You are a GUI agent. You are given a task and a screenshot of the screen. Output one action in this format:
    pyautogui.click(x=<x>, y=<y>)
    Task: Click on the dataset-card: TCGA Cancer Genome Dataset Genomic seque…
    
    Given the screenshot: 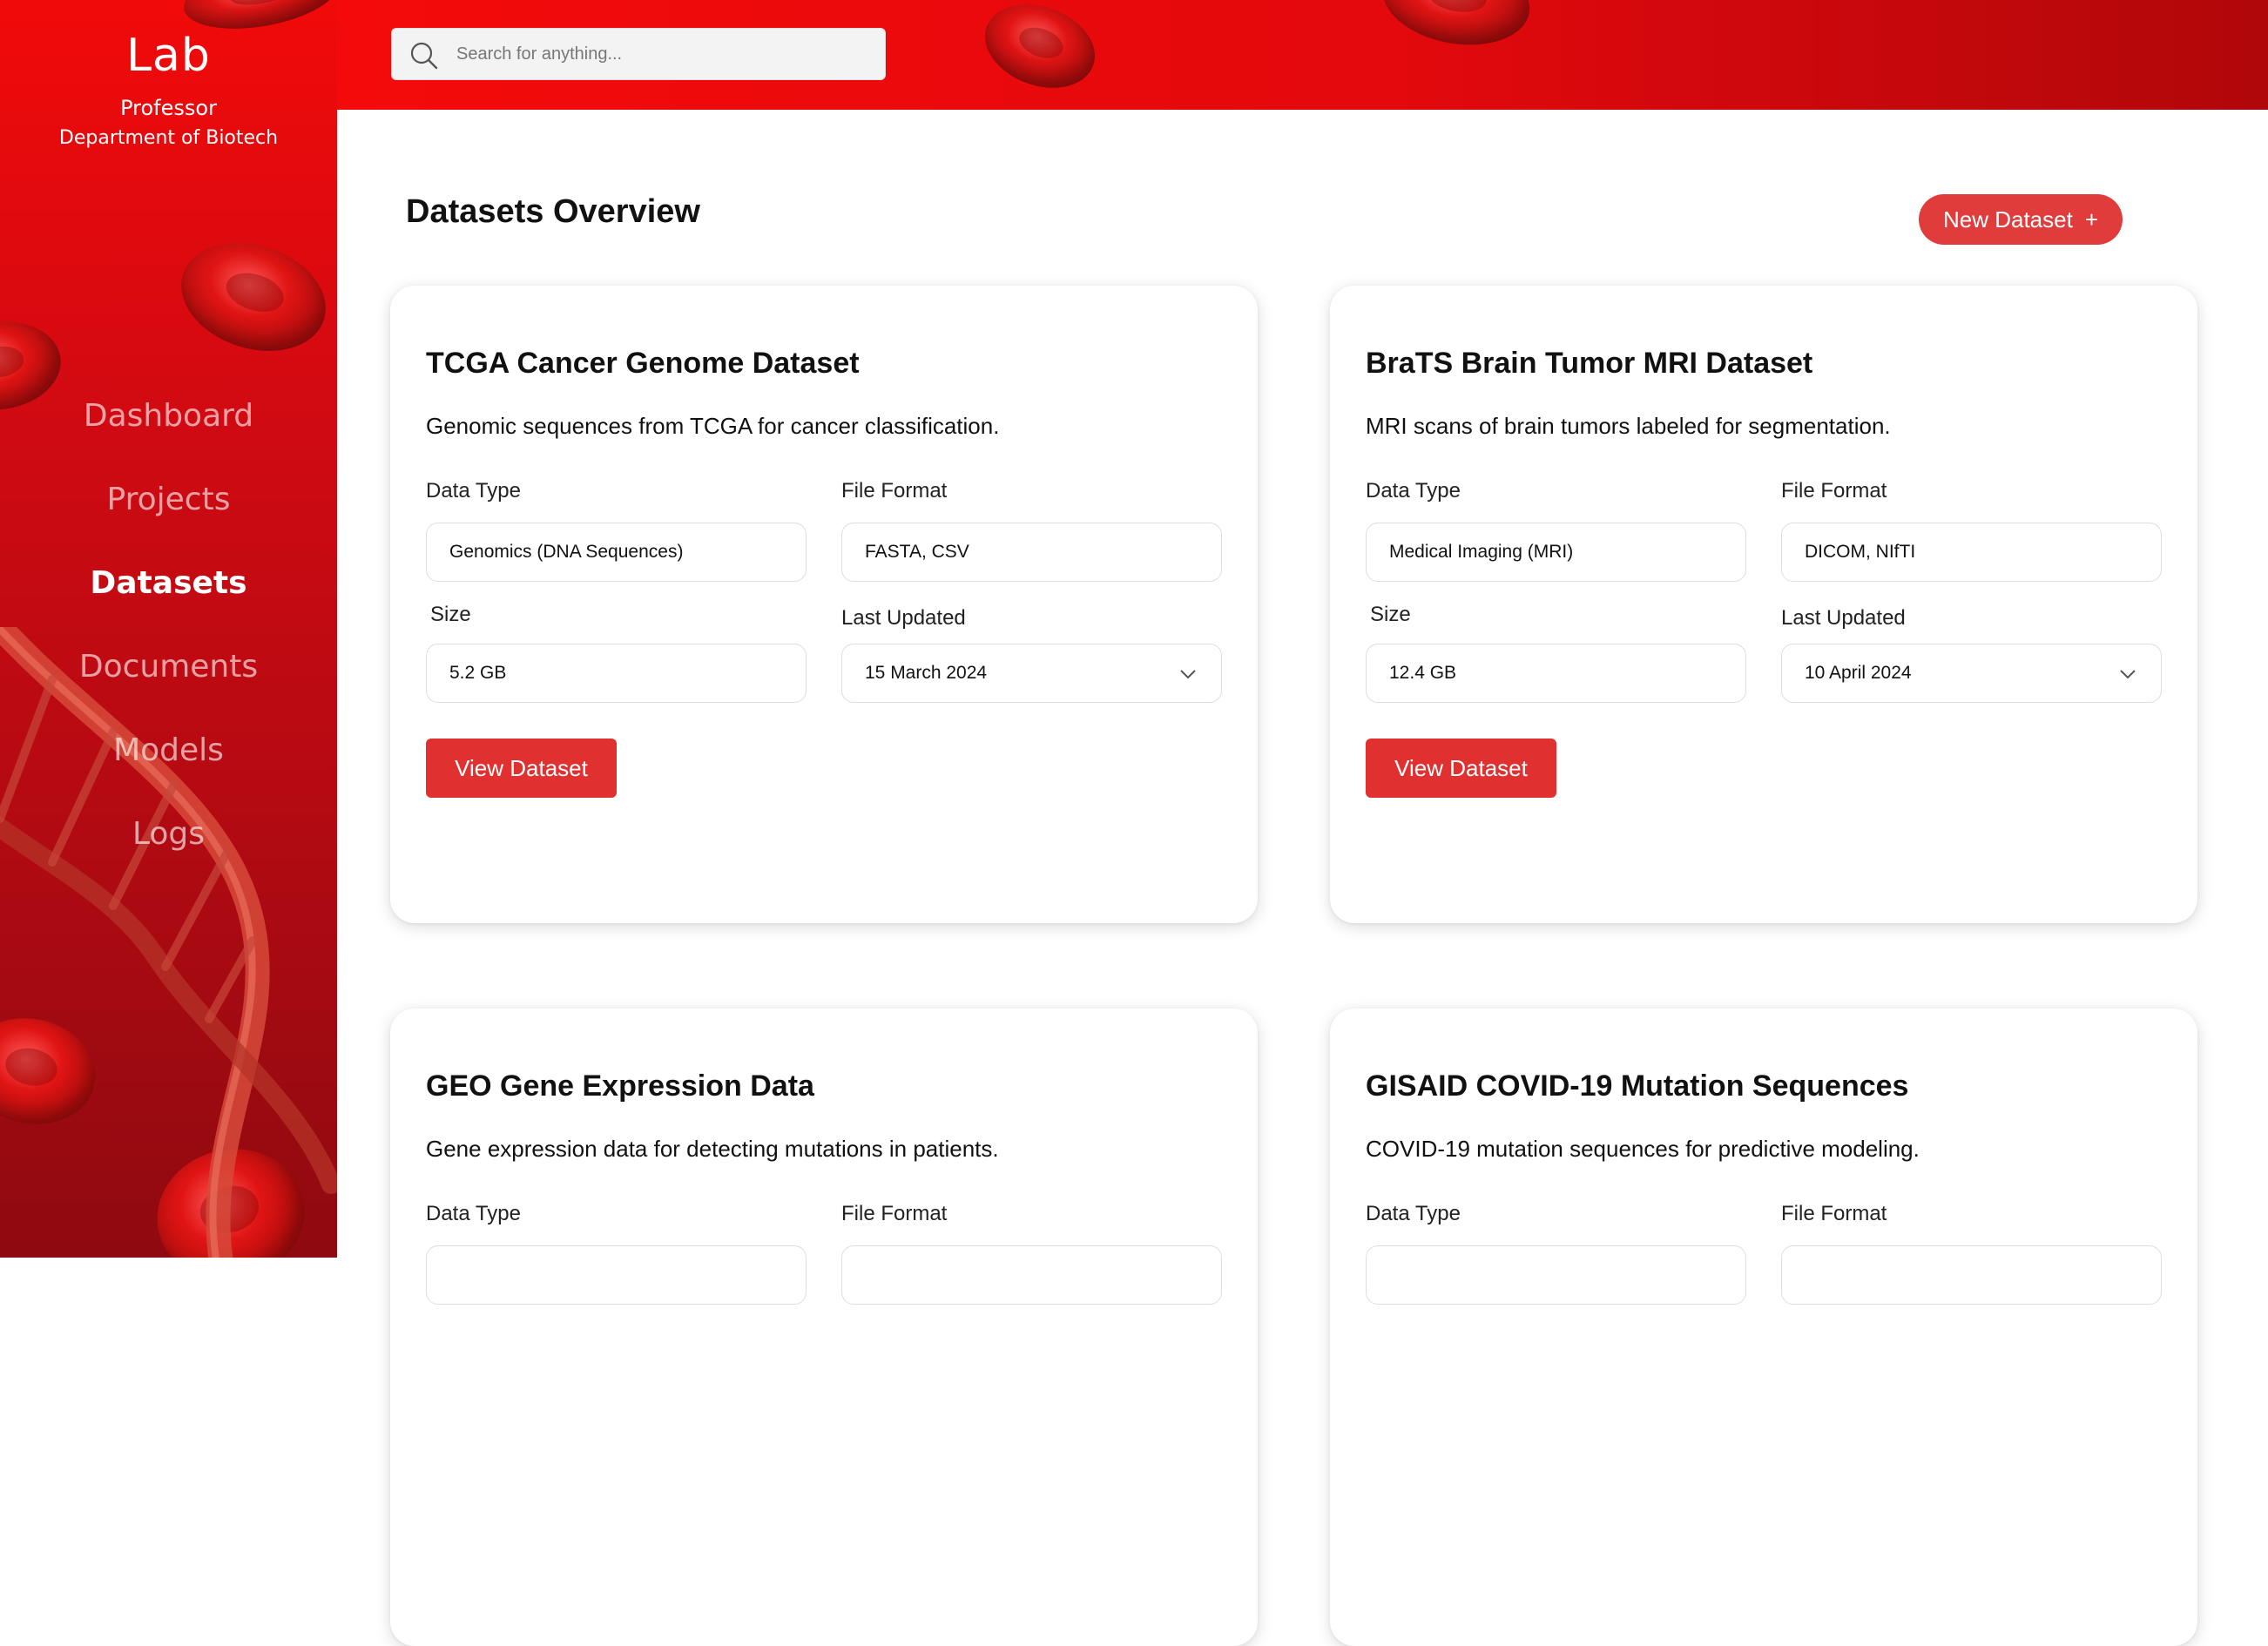 What is the action you would take?
    pyautogui.click(x=824, y=605)
    